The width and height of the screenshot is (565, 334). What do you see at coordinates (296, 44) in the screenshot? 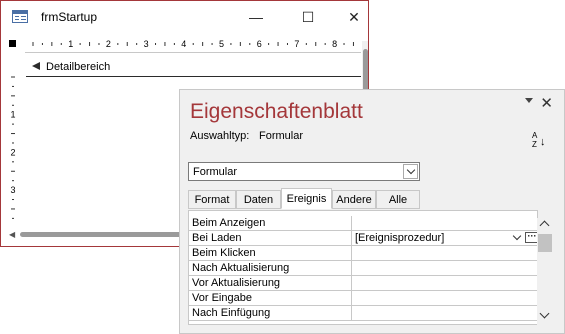
I see `ruler-number: 7` at bounding box center [296, 44].